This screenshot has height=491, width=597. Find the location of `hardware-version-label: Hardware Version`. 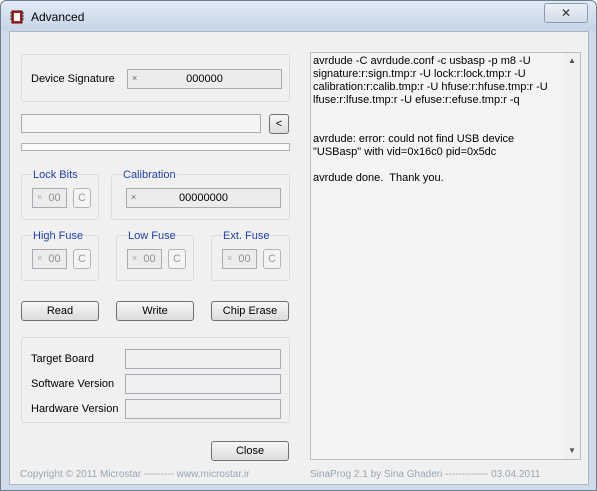

hardware-version-label: Hardware Version is located at coordinates (75, 409).